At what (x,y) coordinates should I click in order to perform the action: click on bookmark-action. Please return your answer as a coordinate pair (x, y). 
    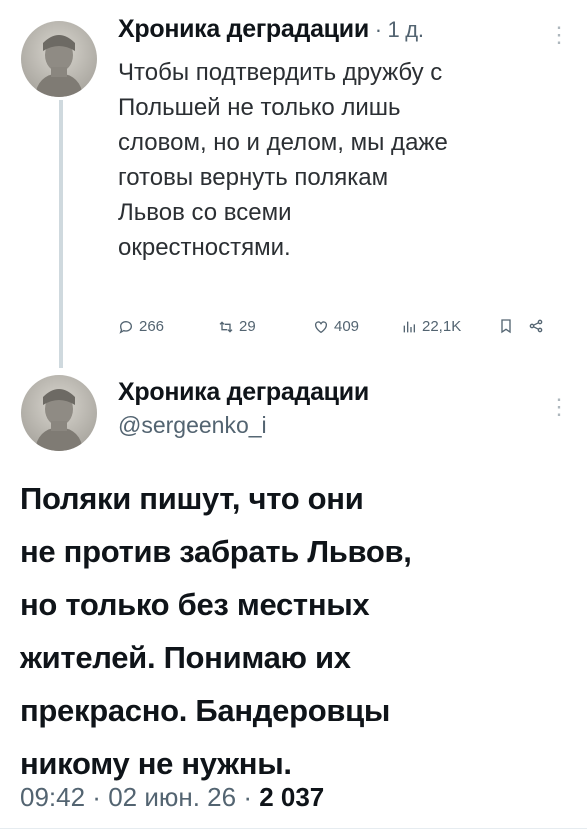
    Looking at the image, I should click on (506, 326).